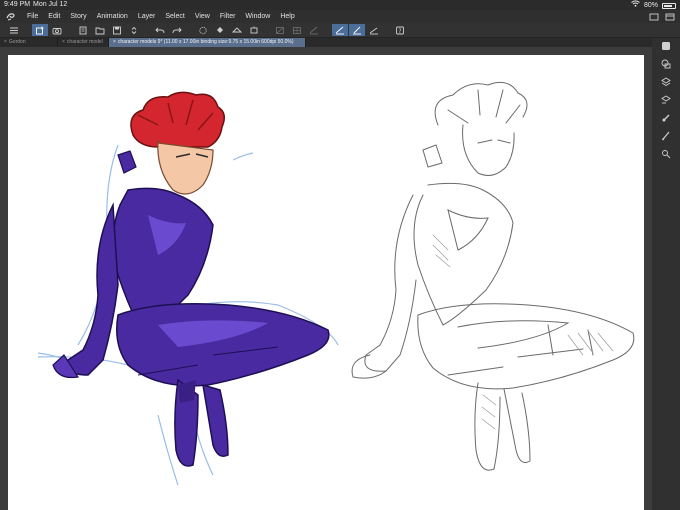 This screenshot has height=510, width=680. What do you see at coordinates (57, 30) in the screenshot?
I see `camera-icon` at bounding box center [57, 30].